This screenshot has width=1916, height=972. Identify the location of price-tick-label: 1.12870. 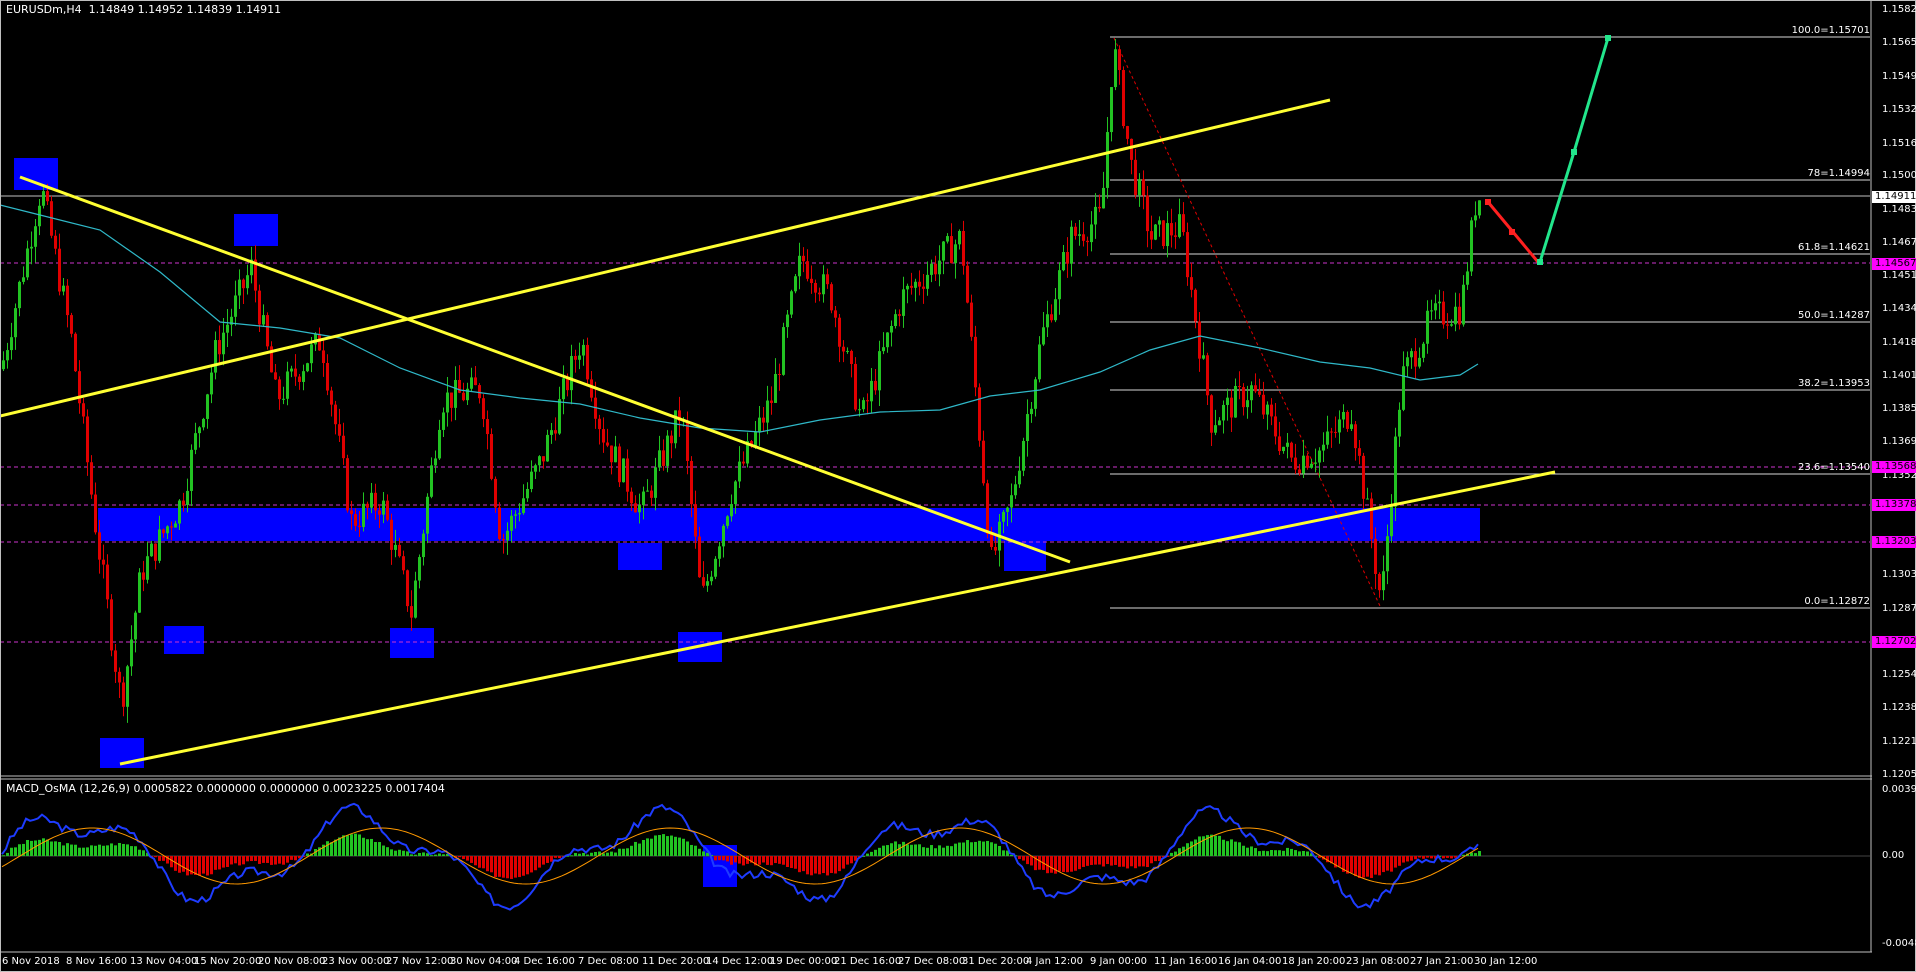
(1899, 608).